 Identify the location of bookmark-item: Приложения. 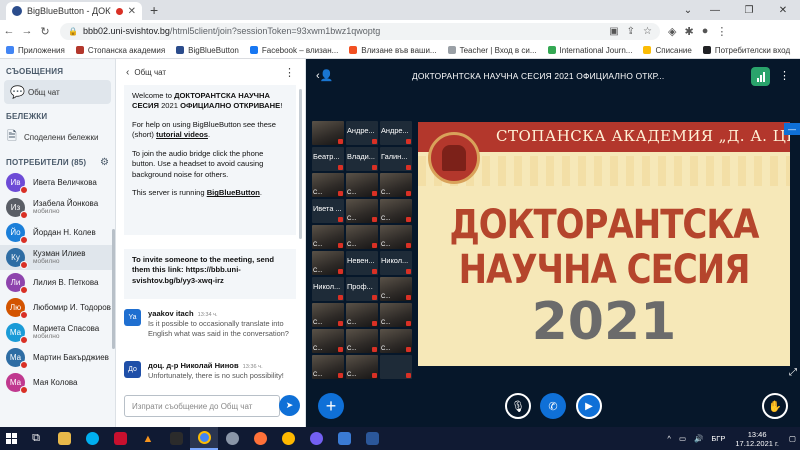
(35, 50).